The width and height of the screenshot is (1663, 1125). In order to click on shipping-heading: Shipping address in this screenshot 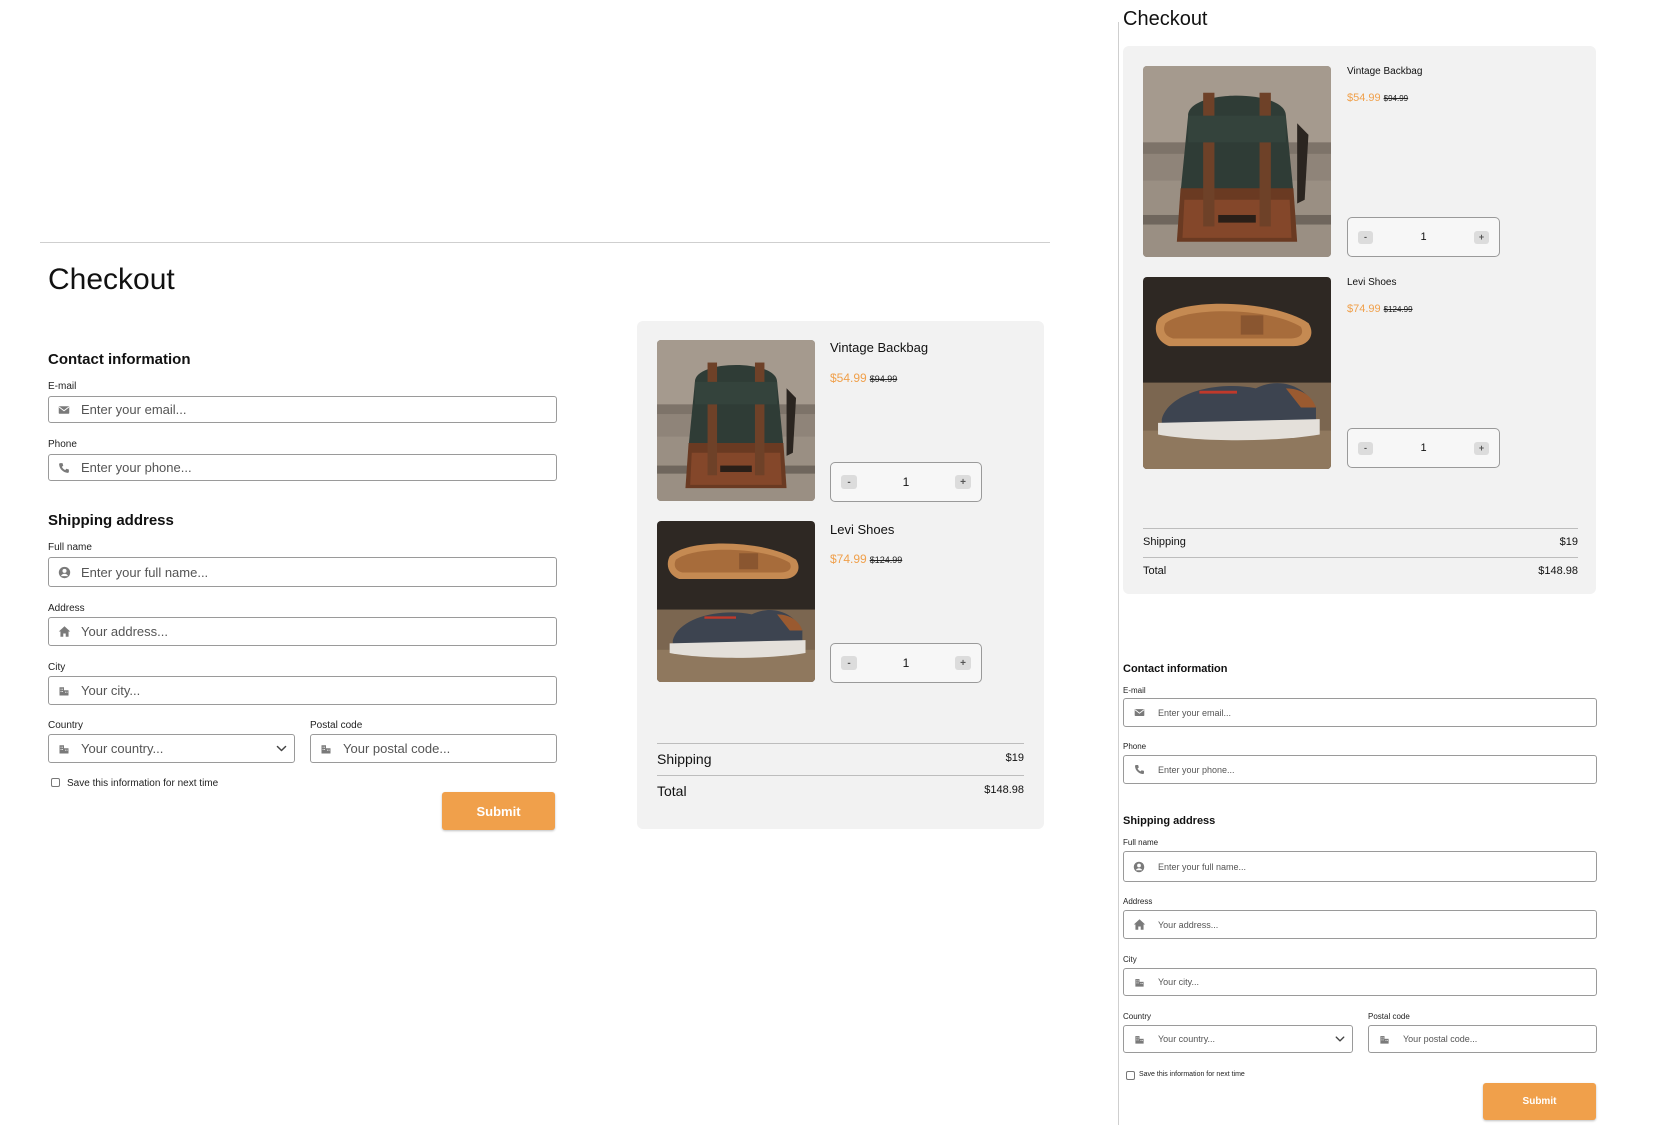, I will do `click(111, 520)`.